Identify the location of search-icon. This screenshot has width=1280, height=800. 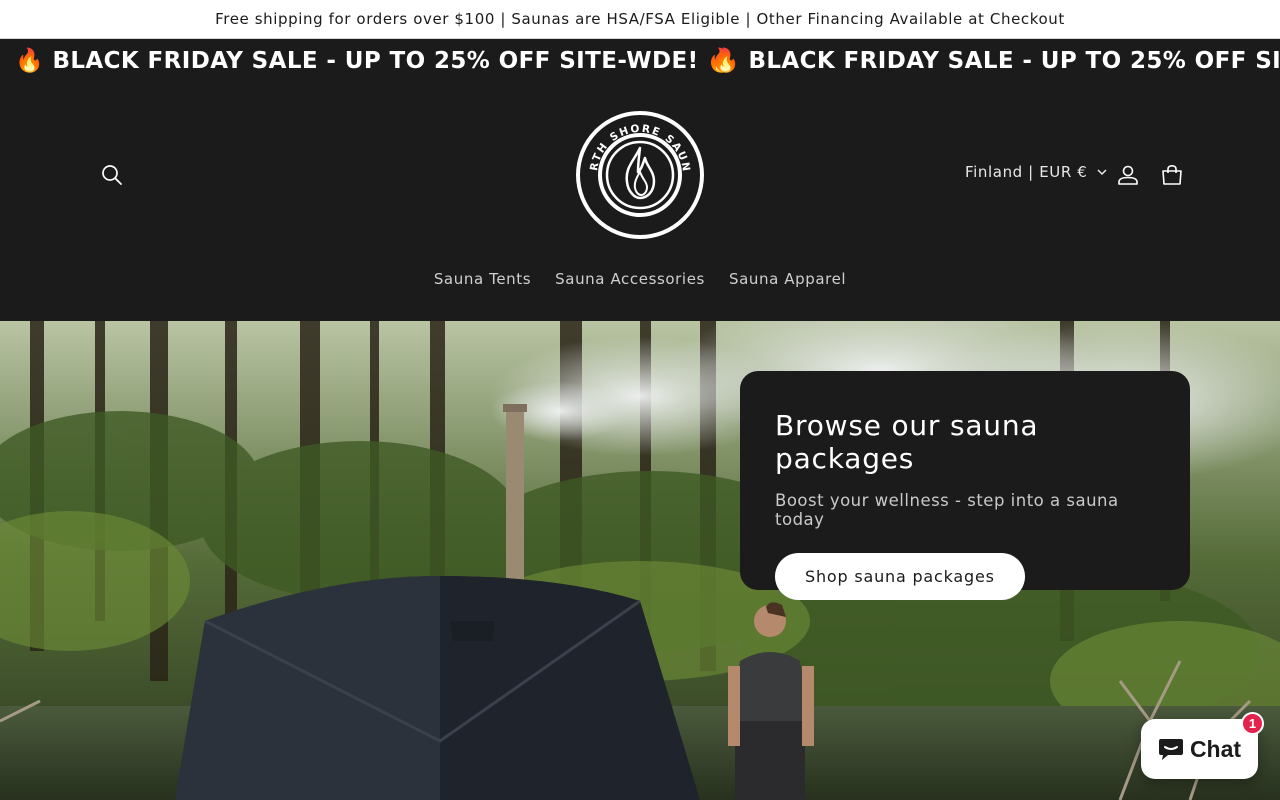
(112, 175).